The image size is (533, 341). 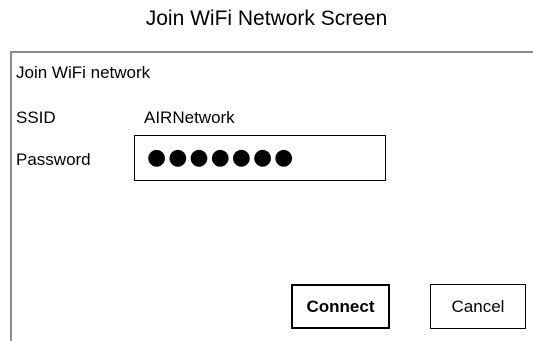 What do you see at coordinates (340, 306) in the screenshot?
I see `connect-button: Connect` at bounding box center [340, 306].